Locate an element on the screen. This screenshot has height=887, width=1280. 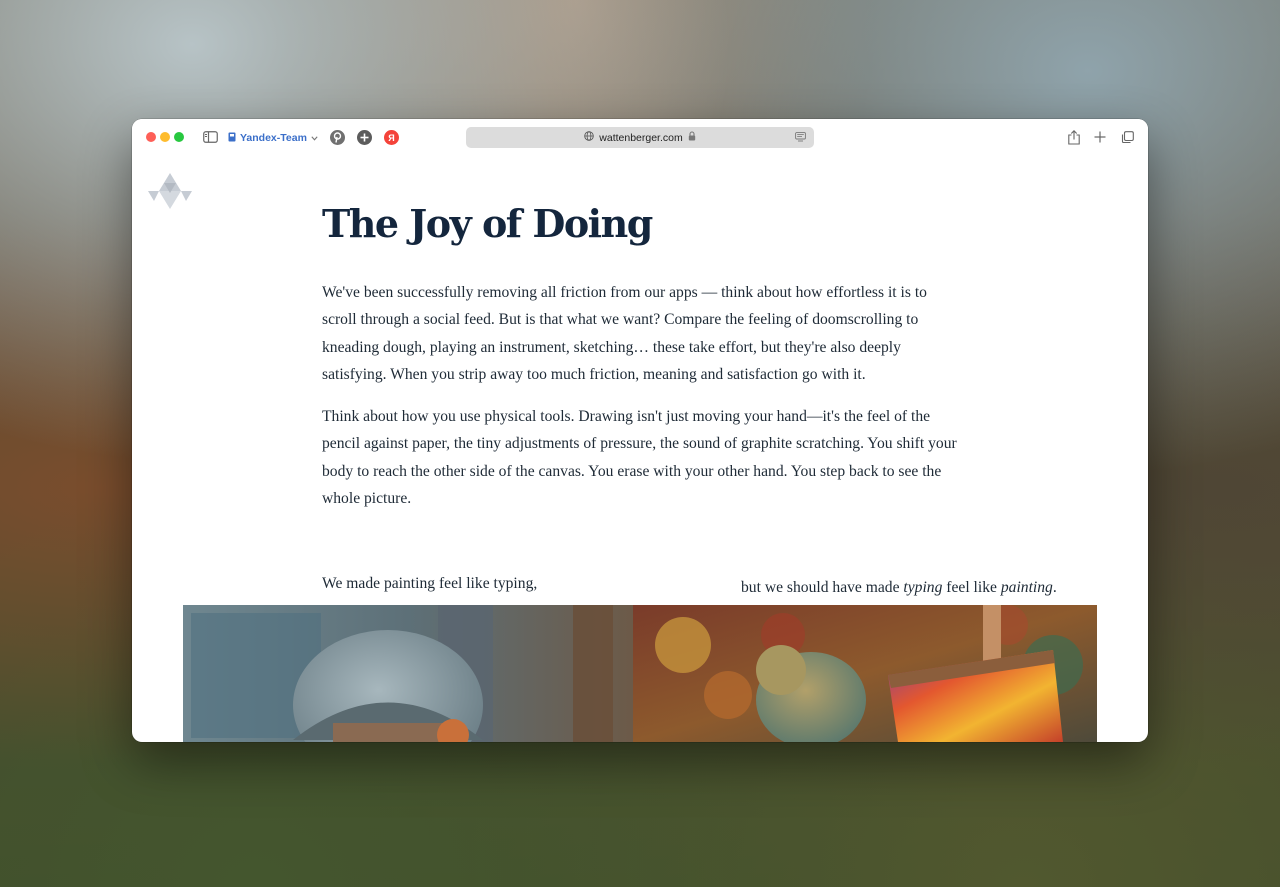
globe-icon is located at coordinates (589, 137).